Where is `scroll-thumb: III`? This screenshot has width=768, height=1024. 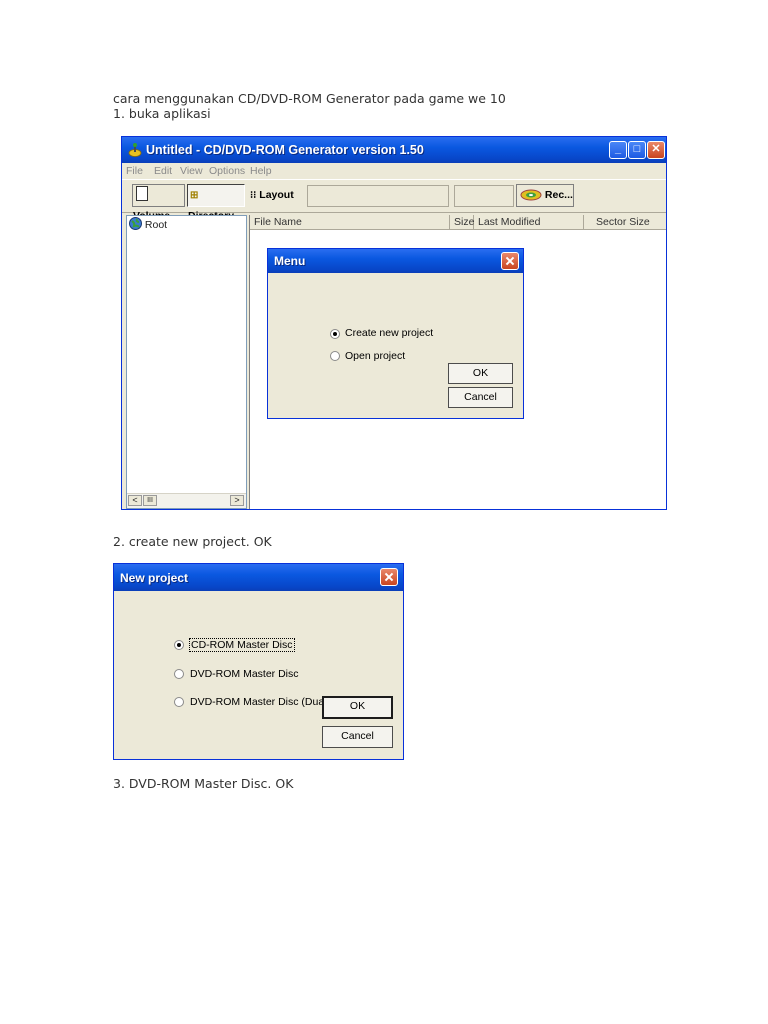 scroll-thumb: III is located at coordinates (150, 500).